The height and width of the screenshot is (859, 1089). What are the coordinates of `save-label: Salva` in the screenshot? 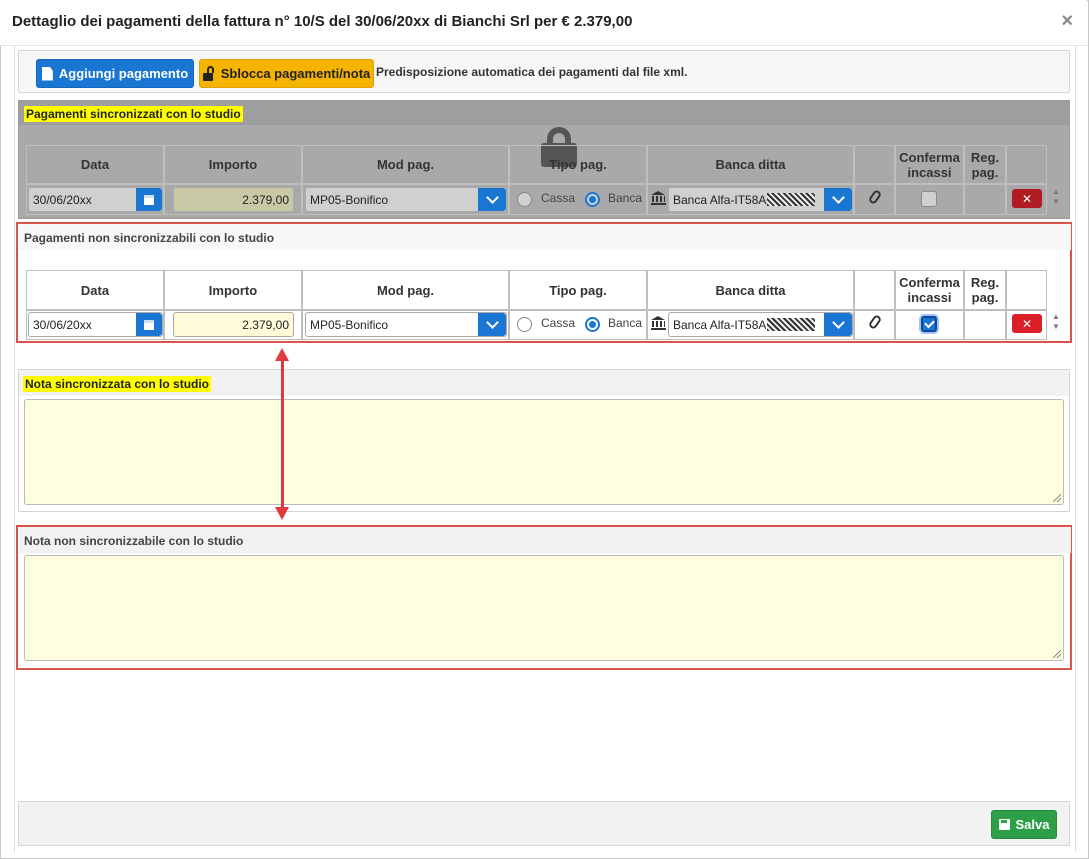 It's located at (1032, 824).